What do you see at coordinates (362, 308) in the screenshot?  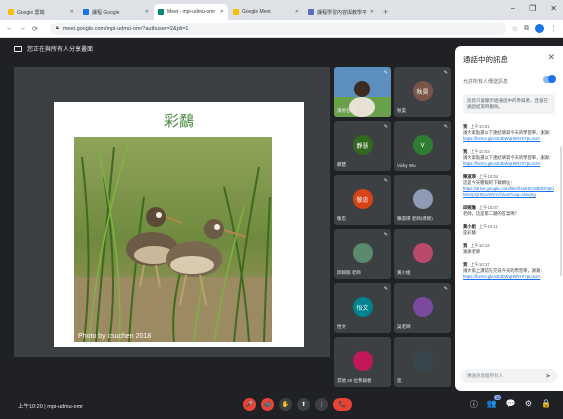 I see `participant-tile: 怡文 ✎ 怡文` at bounding box center [362, 308].